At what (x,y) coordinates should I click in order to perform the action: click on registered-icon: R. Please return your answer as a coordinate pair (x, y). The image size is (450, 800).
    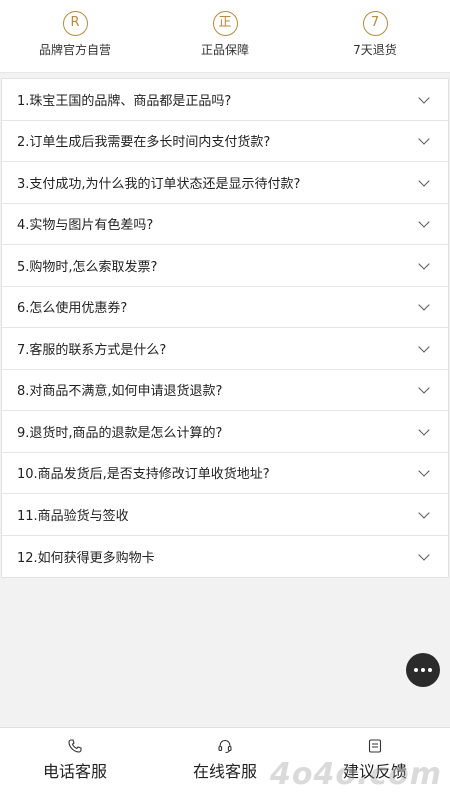
    Looking at the image, I should click on (75, 23).